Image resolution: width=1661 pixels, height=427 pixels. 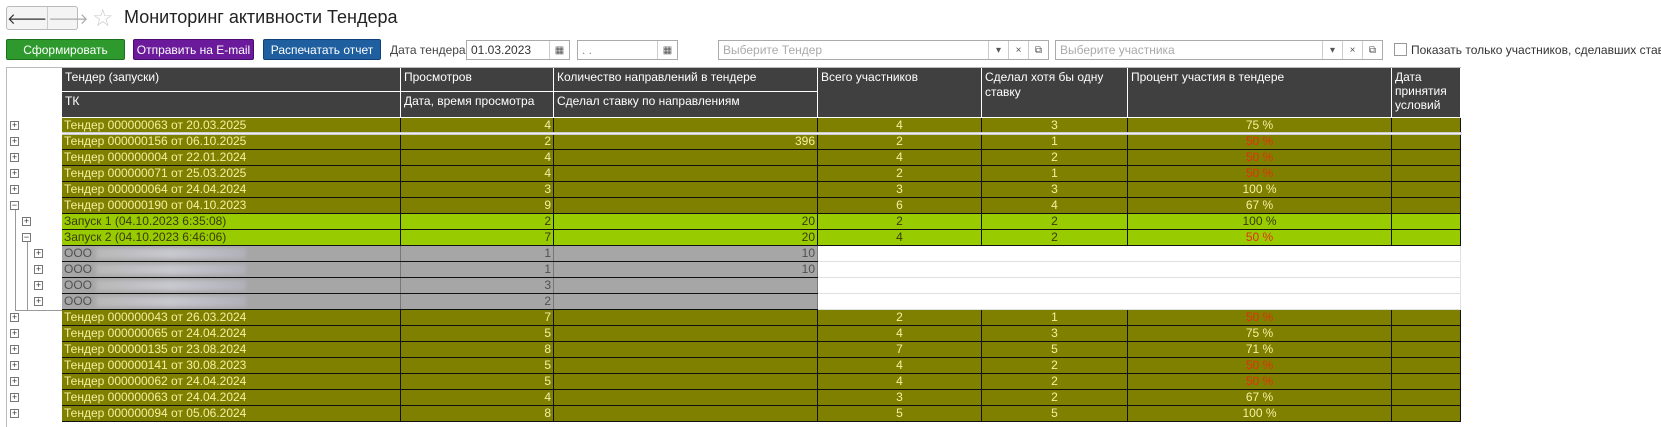 I want to click on print-report-button: Распечатать отчет, so click(x=322, y=49).